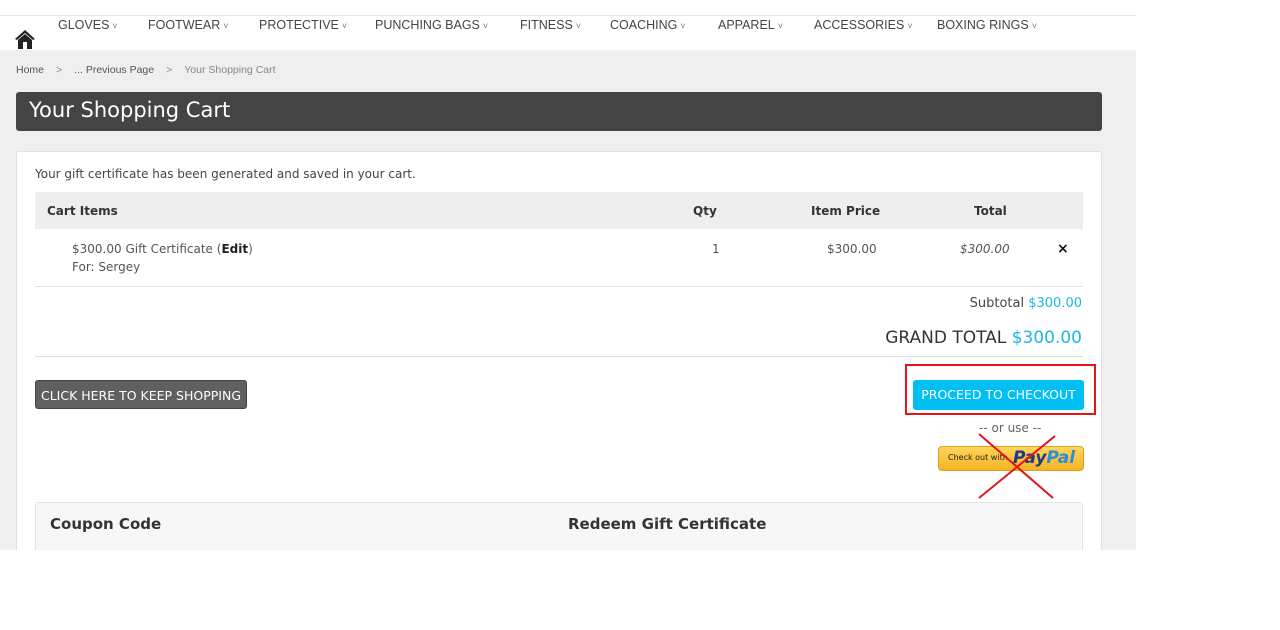  I want to click on coupon-gift-section: Coupon Code Redeem Gift Certificate, so click(559, 526).